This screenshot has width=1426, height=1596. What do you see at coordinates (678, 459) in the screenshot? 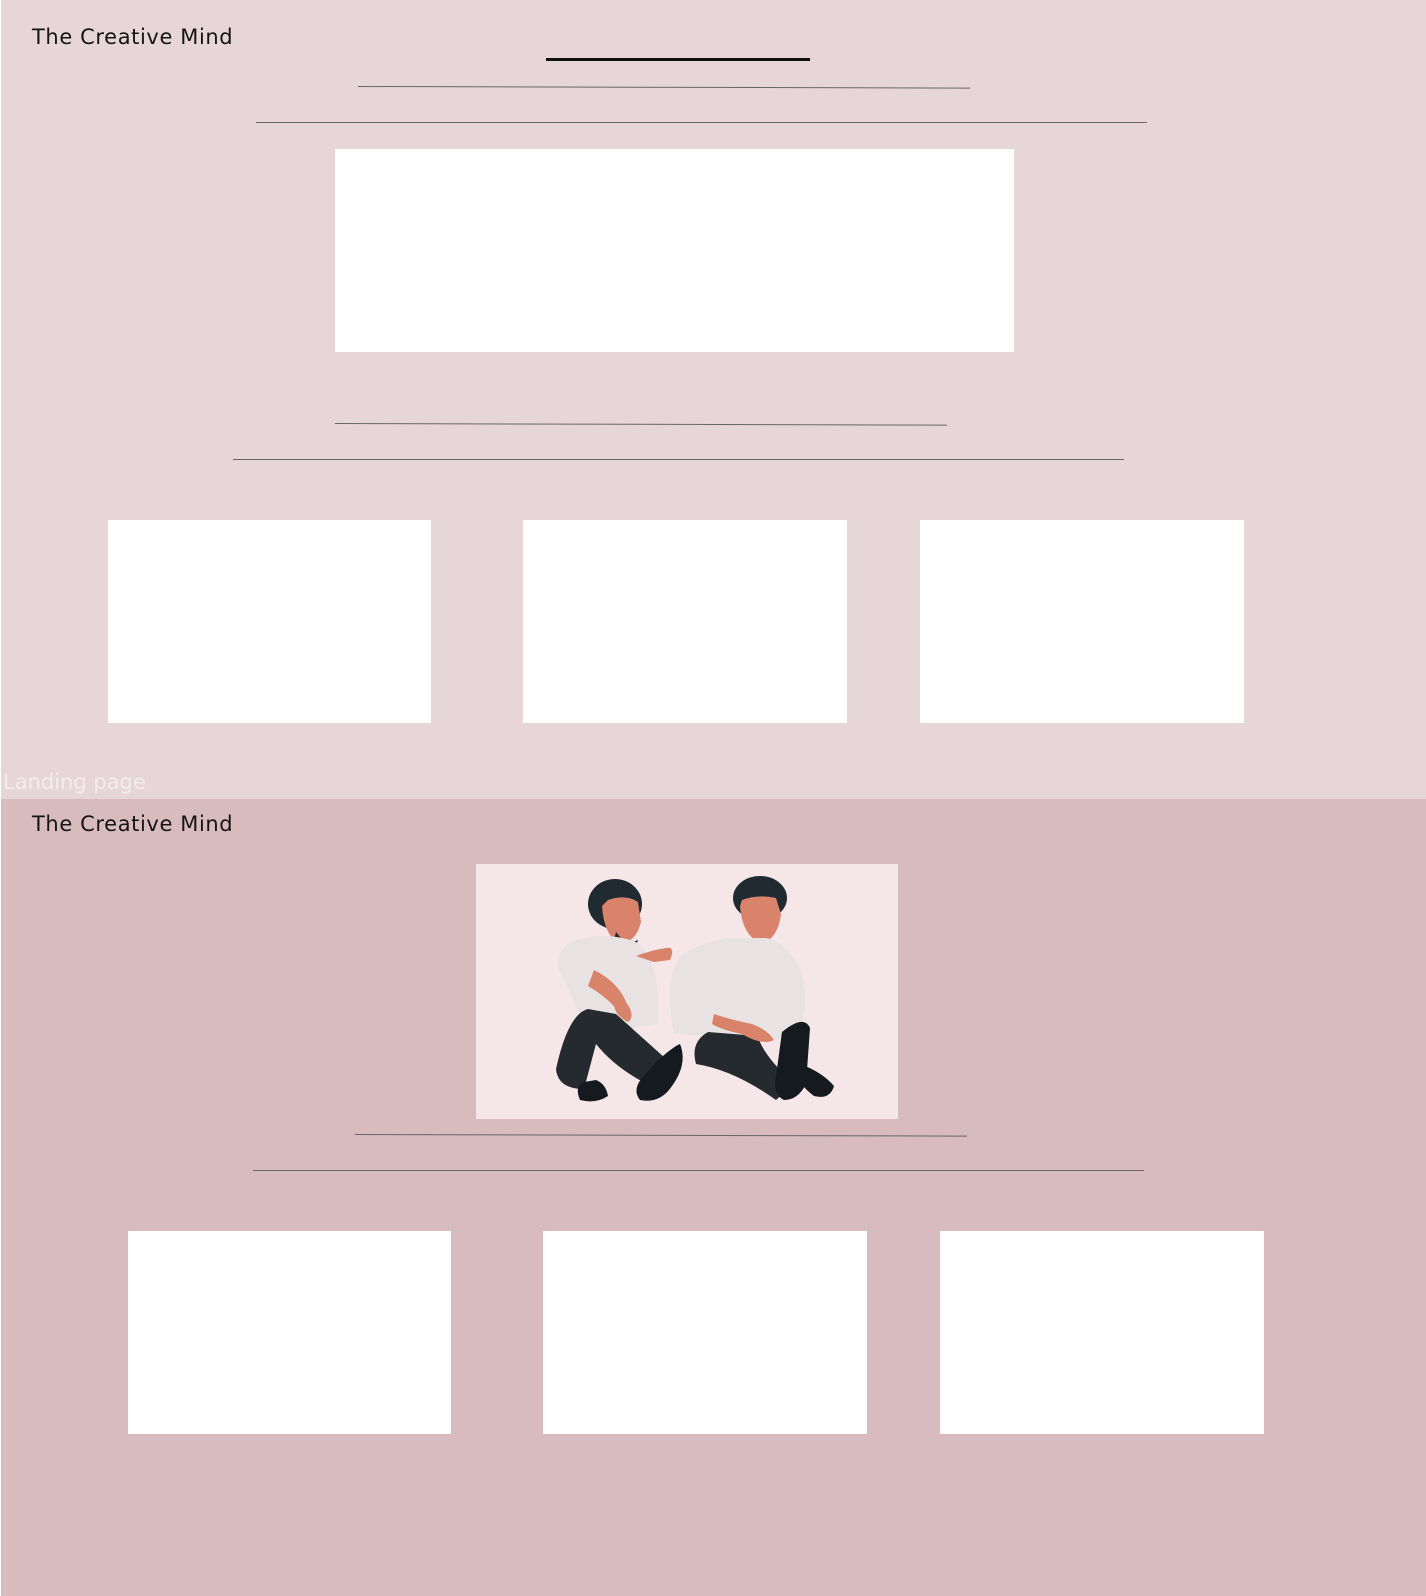
I see `section-subheading-placeholder-line` at bounding box center [678, 459].